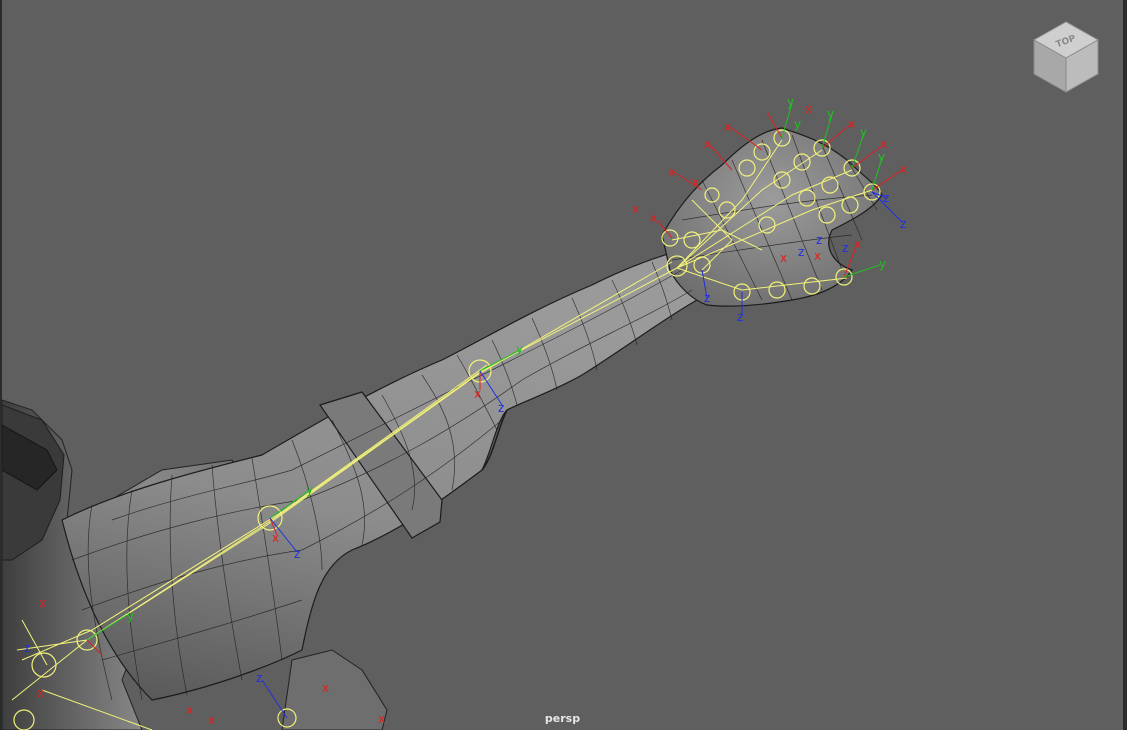 The width and height of the screenshot is (1127, 730). I want to click on camera-name-label: persp, so click(562, 718).